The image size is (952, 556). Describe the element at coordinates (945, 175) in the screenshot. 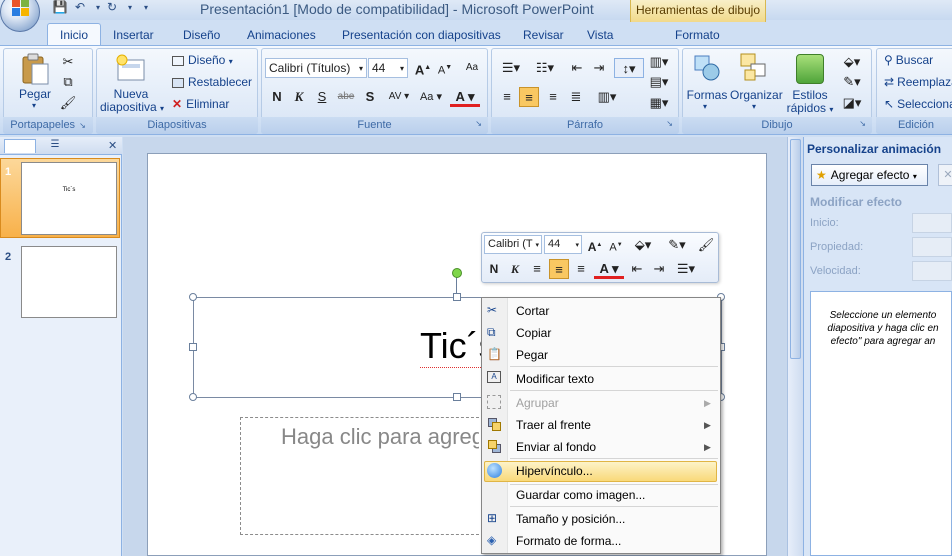

I see `remove-effect-icon: ✕` at that location.